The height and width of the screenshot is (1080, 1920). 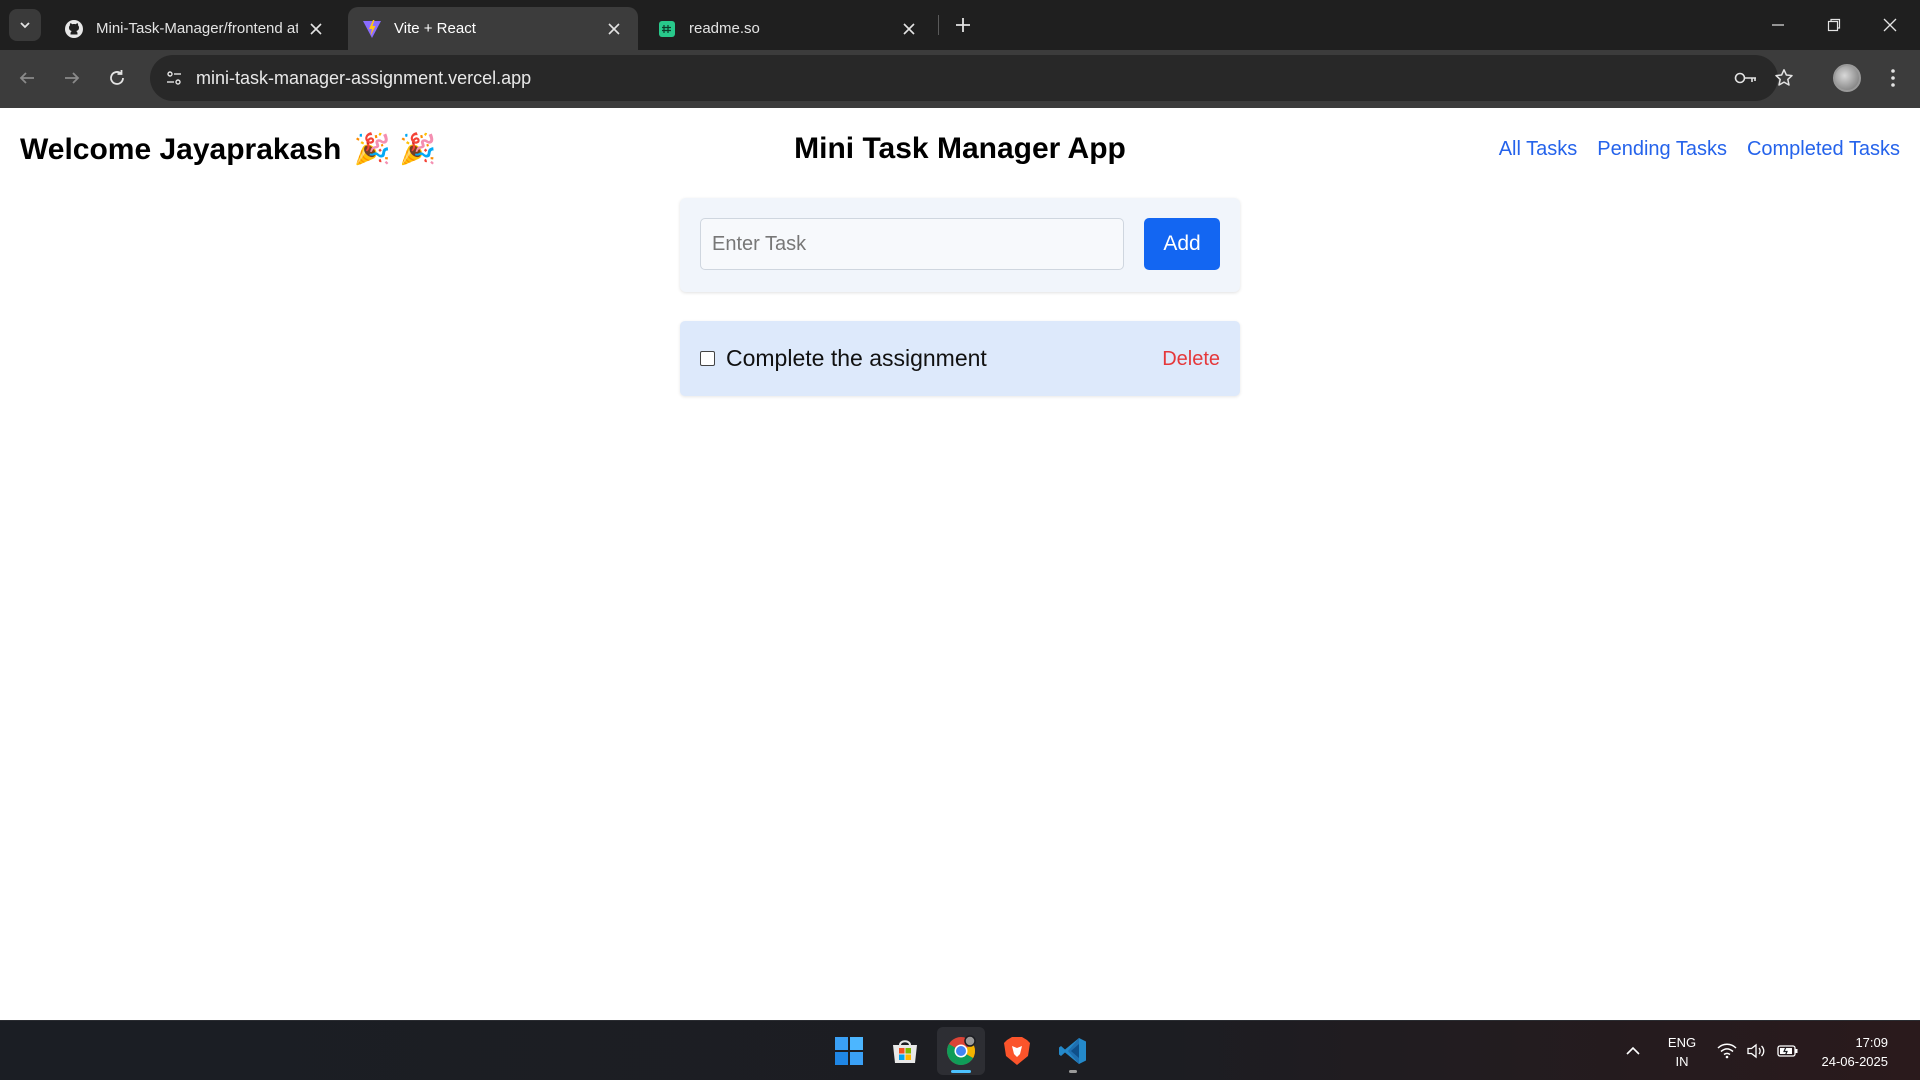 I want to click on task-input, so click(x=912, y=244).